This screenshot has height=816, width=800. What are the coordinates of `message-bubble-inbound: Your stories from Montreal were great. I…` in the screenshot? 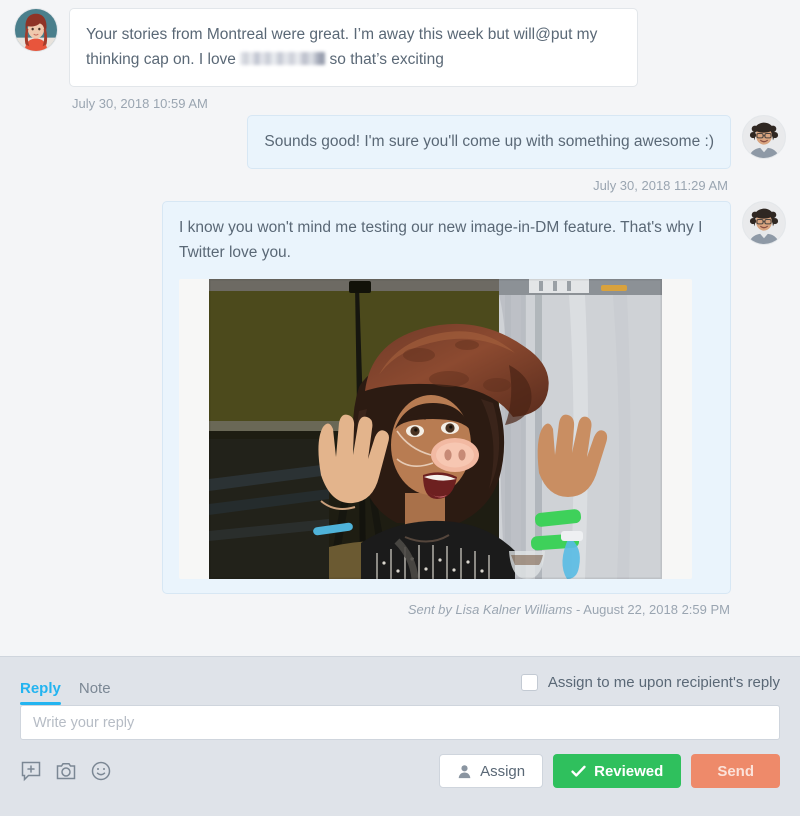 It's located at (353, 48).